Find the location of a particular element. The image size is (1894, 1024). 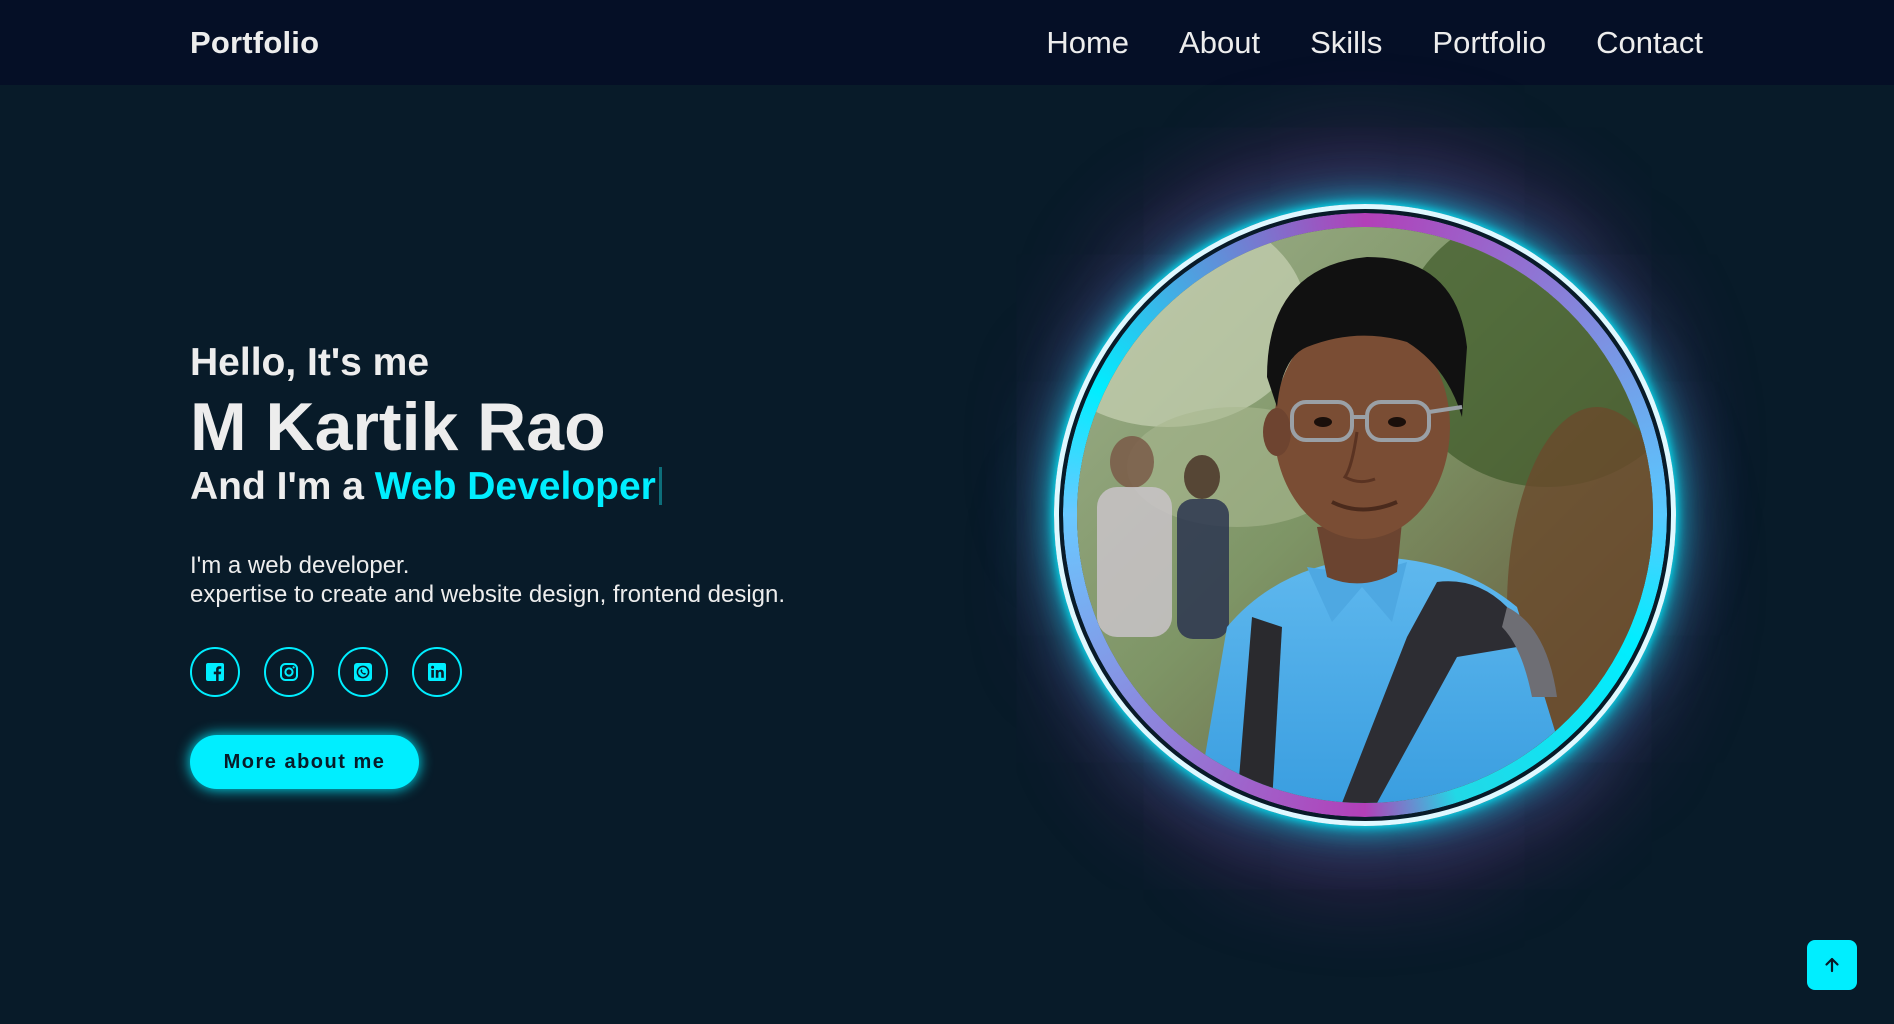

role-highlight: Web Developer is located at coordinates (515, 486).